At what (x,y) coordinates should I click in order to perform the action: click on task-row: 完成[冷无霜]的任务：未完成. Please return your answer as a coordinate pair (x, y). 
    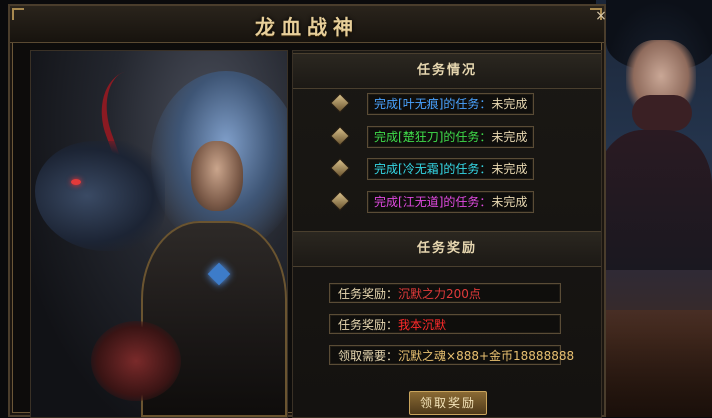
    Looking at the image, I should click on (451, 169).